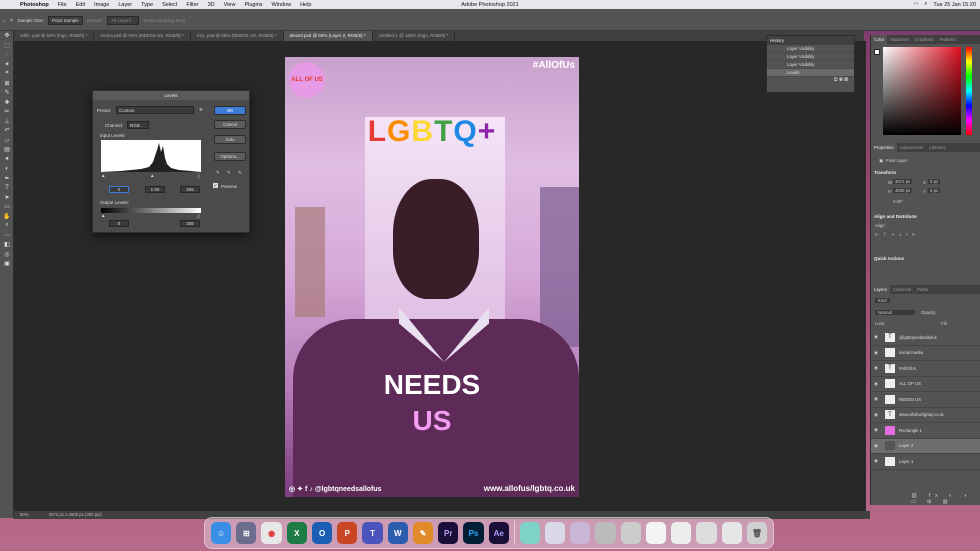 The width and height of the screenshot is (980, 551). What do you see at coordinates (211, 5) in the screenshot?
I see `menu-3d: 3D` at bounding box center [211, 5].